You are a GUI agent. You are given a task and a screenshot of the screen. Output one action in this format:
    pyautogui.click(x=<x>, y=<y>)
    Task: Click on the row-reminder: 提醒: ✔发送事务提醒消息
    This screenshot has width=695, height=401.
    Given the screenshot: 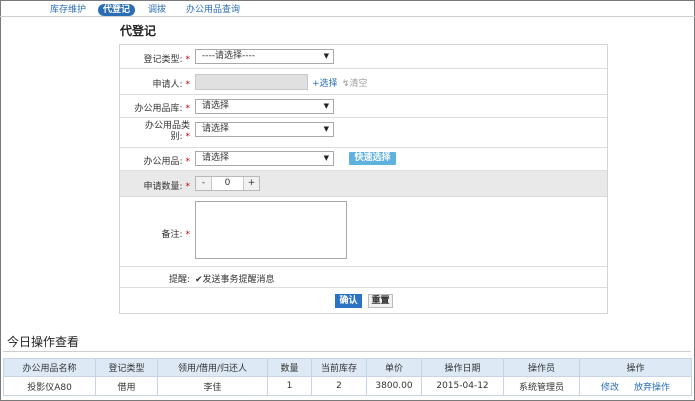 What is the action you would take?
    pyautogui.click(x=363, y=277)
    